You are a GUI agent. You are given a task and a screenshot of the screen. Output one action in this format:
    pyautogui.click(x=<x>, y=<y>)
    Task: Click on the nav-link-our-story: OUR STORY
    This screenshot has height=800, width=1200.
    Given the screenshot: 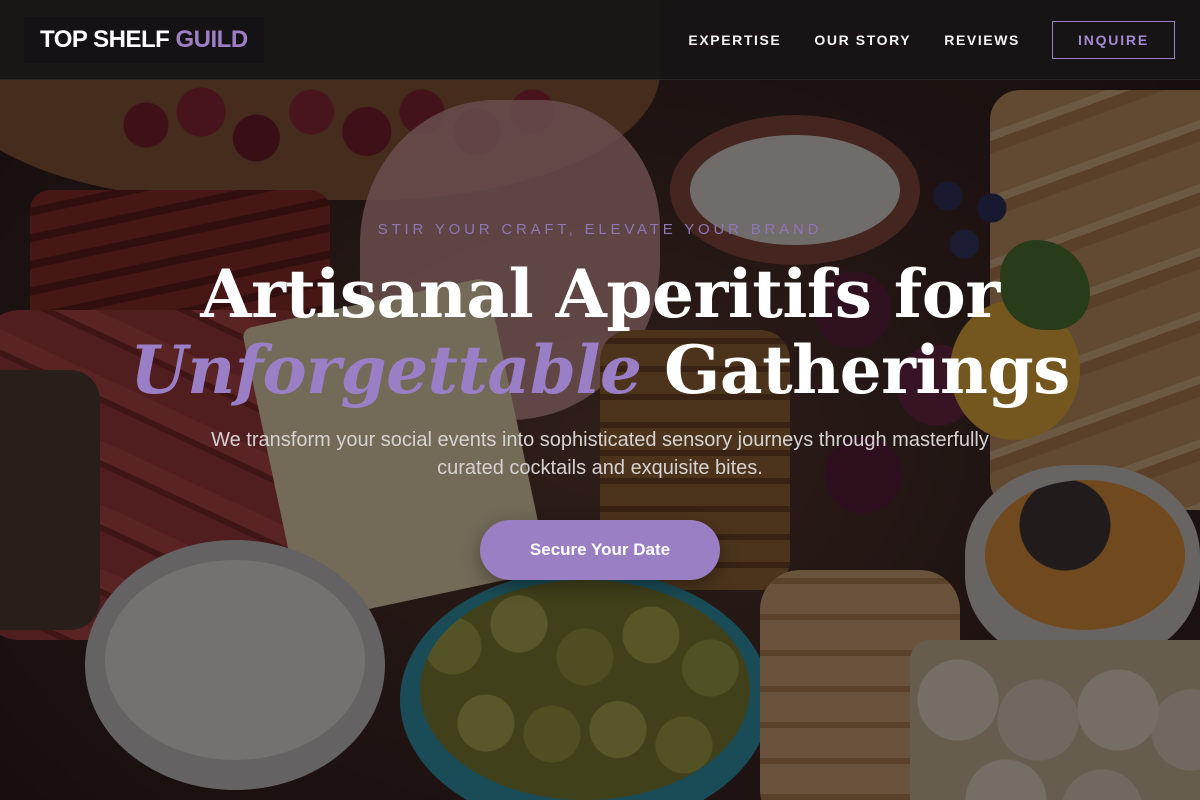 What is the action you would take?
    pyautogui.click(x=862, y=40)
    